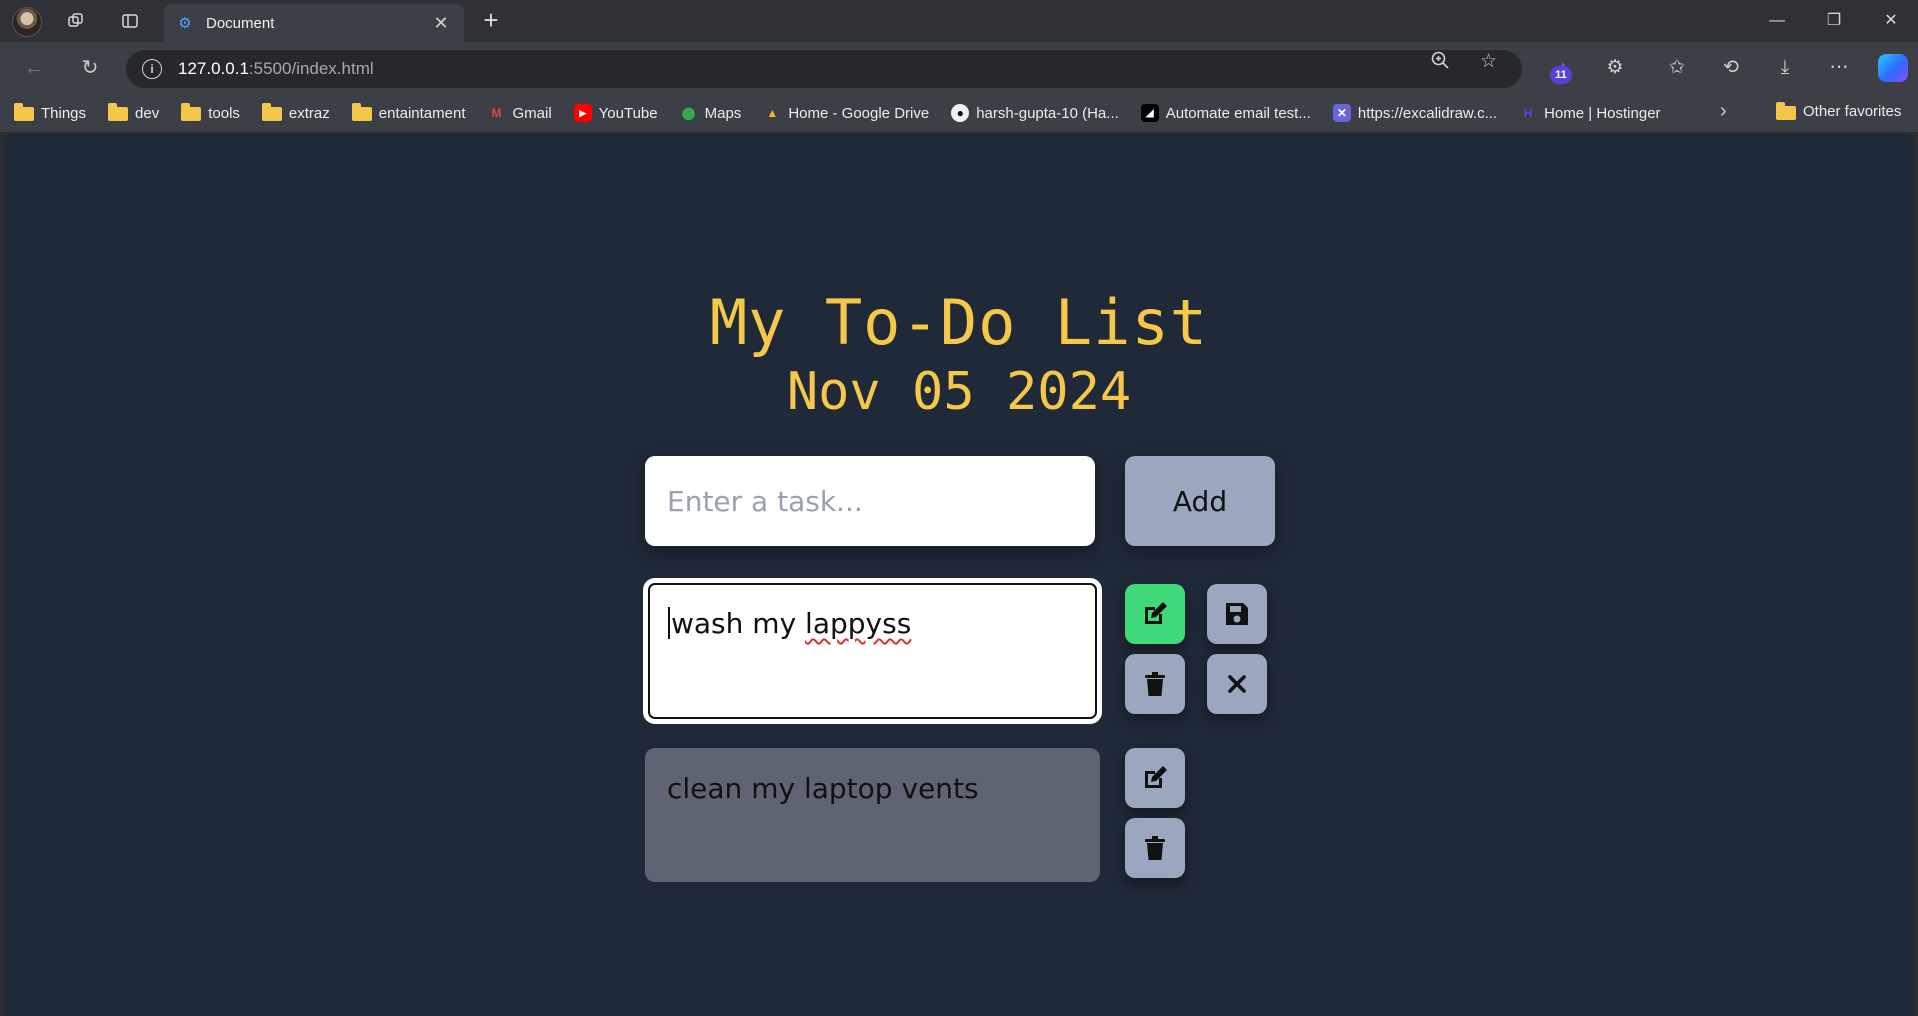 The height and width of the screenshot is (1016, 1918). What do you see at coordinates (210, 112) in the screenshot?
I see `bookmark-tools: tools` at bounding box center [210, 112].